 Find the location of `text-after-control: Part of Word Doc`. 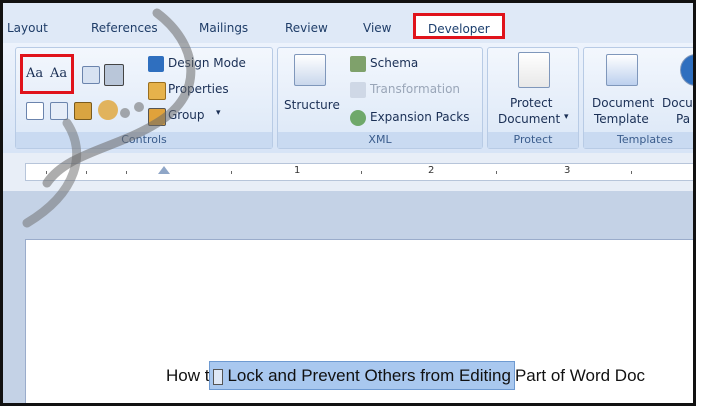

text-after-control: Part of Word Doc is located at coordinates (580, 375).